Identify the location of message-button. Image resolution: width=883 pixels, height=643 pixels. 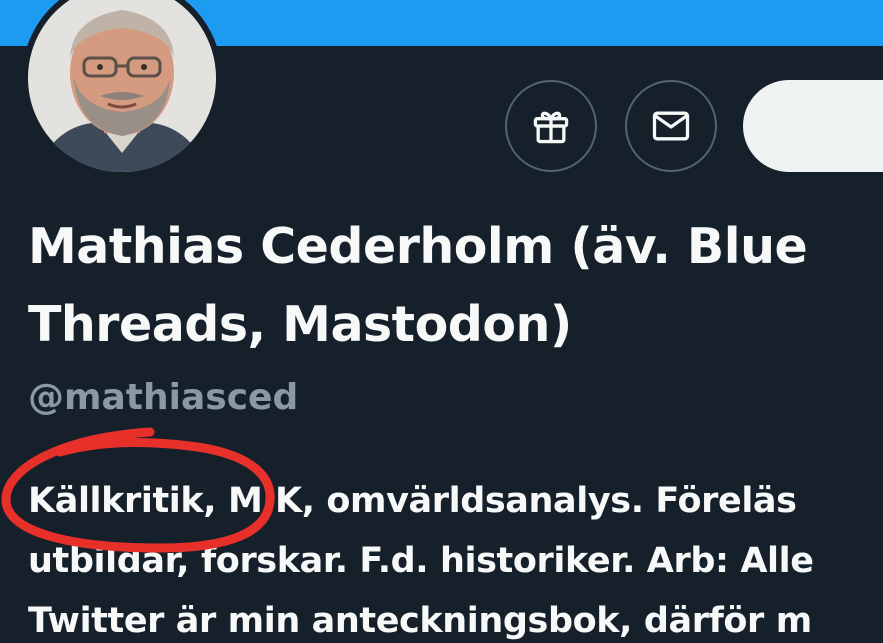
(671, 126).